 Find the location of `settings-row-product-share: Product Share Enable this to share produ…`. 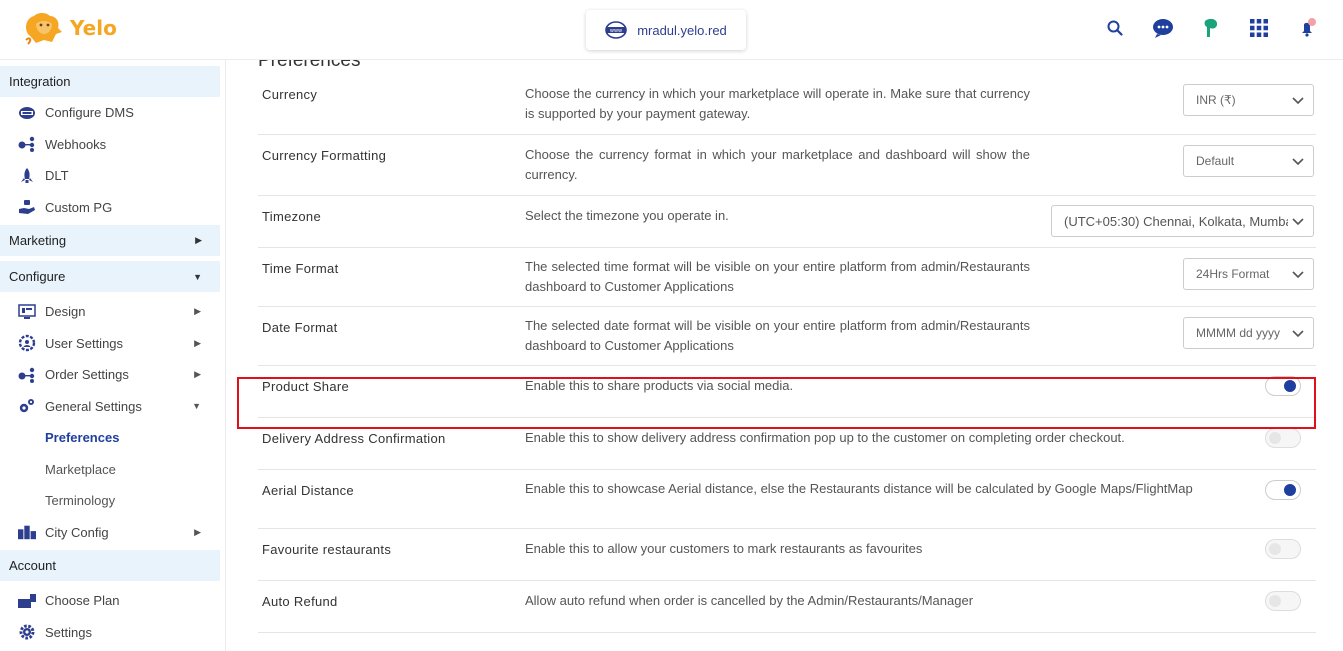

settings-row-product-share: Product Share Enable this to share produ… is located at coordinates (787, 392).